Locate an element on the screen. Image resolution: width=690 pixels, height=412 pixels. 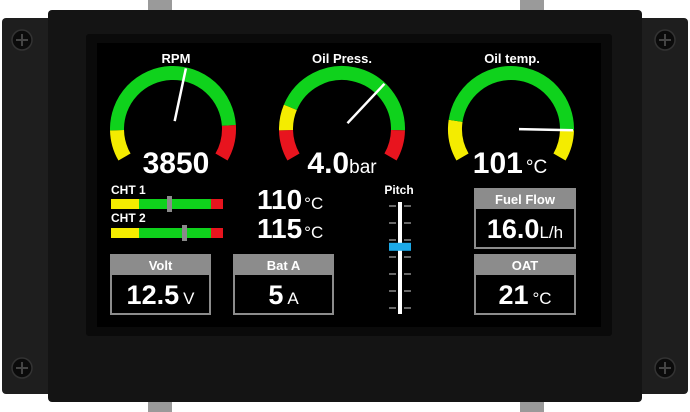
cht1-unit: °C is located at coordinates (314, 203).